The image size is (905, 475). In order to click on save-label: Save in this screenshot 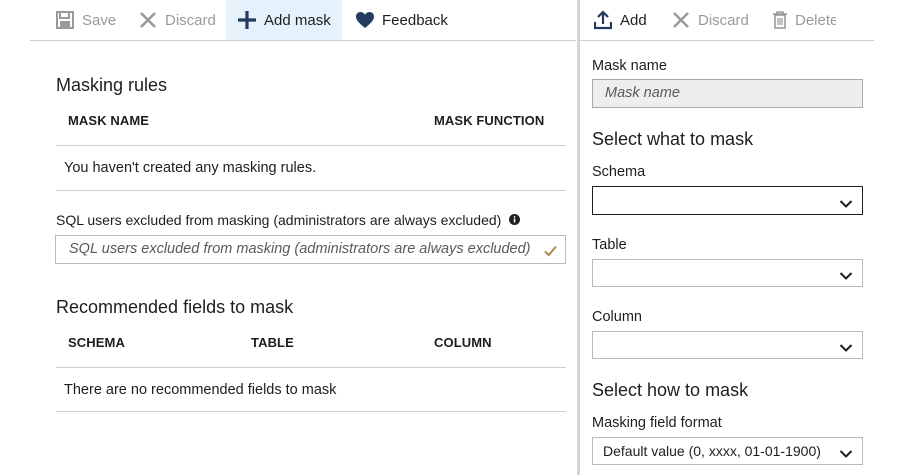, I will do `click(99, 20)`.